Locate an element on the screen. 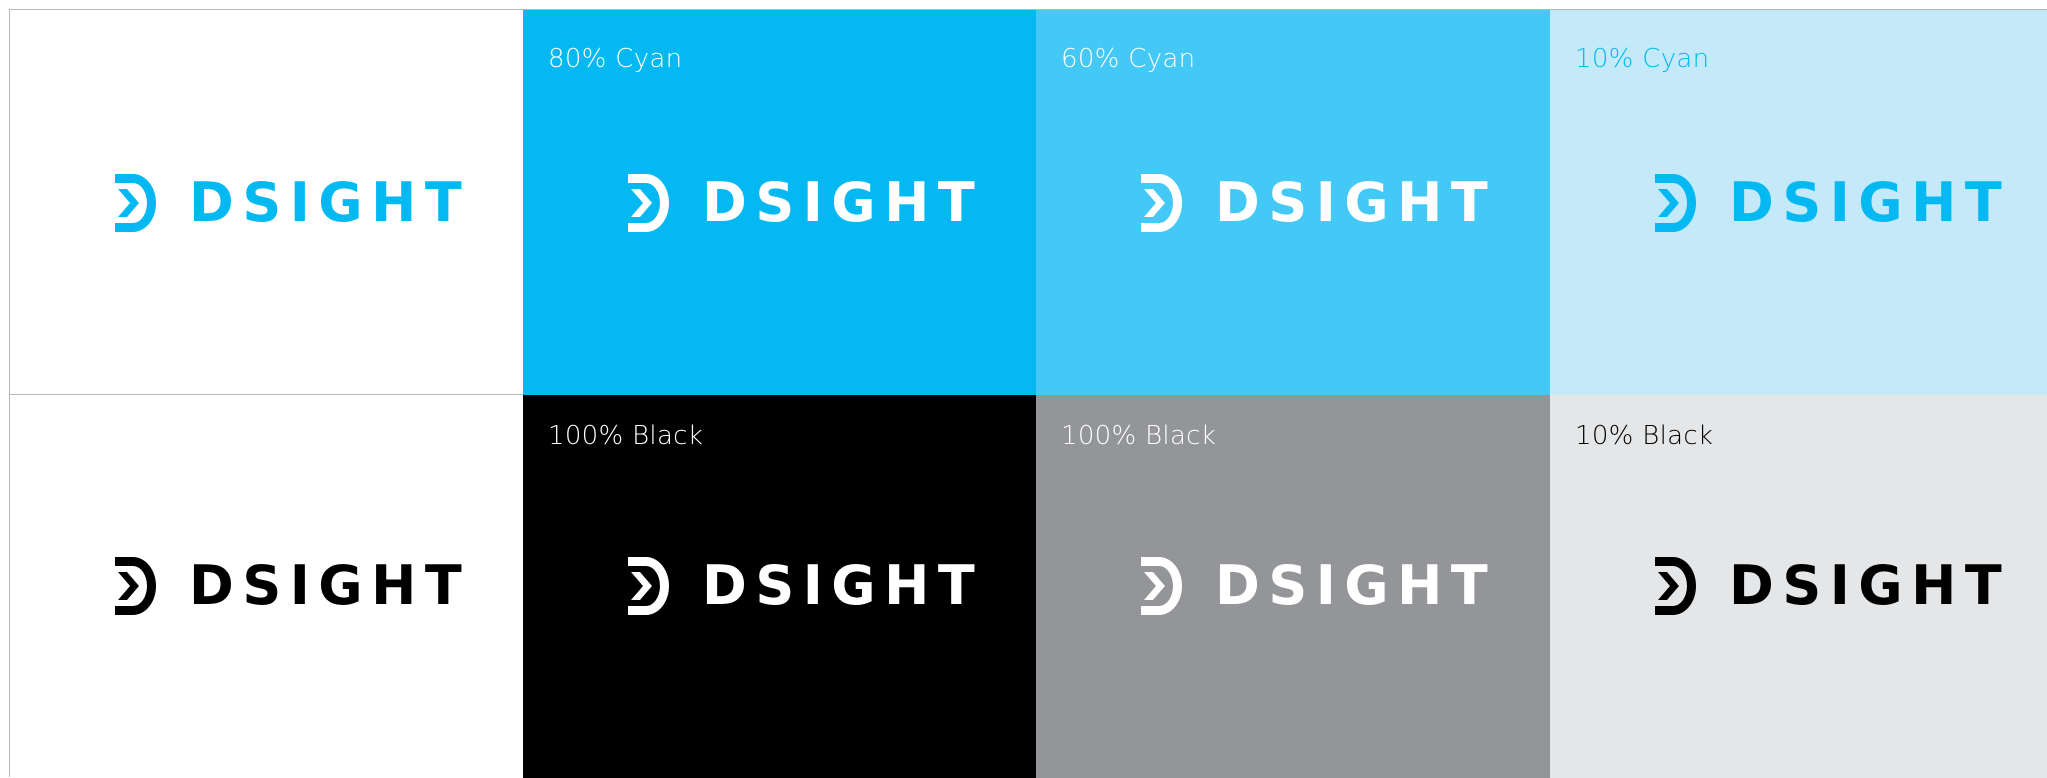  swatch-tile-white-black-logo: DSIGHT is located at coordinates (266, 586).